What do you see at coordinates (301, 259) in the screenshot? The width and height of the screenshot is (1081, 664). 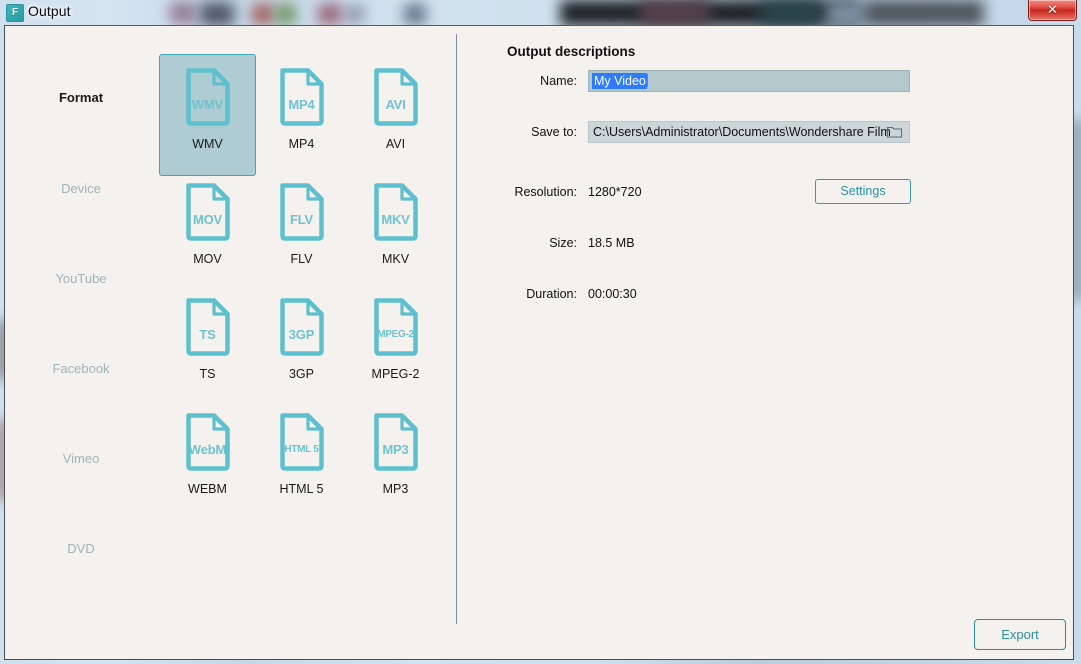 I see `format-label: FLV` at bounding box center [301, 259].